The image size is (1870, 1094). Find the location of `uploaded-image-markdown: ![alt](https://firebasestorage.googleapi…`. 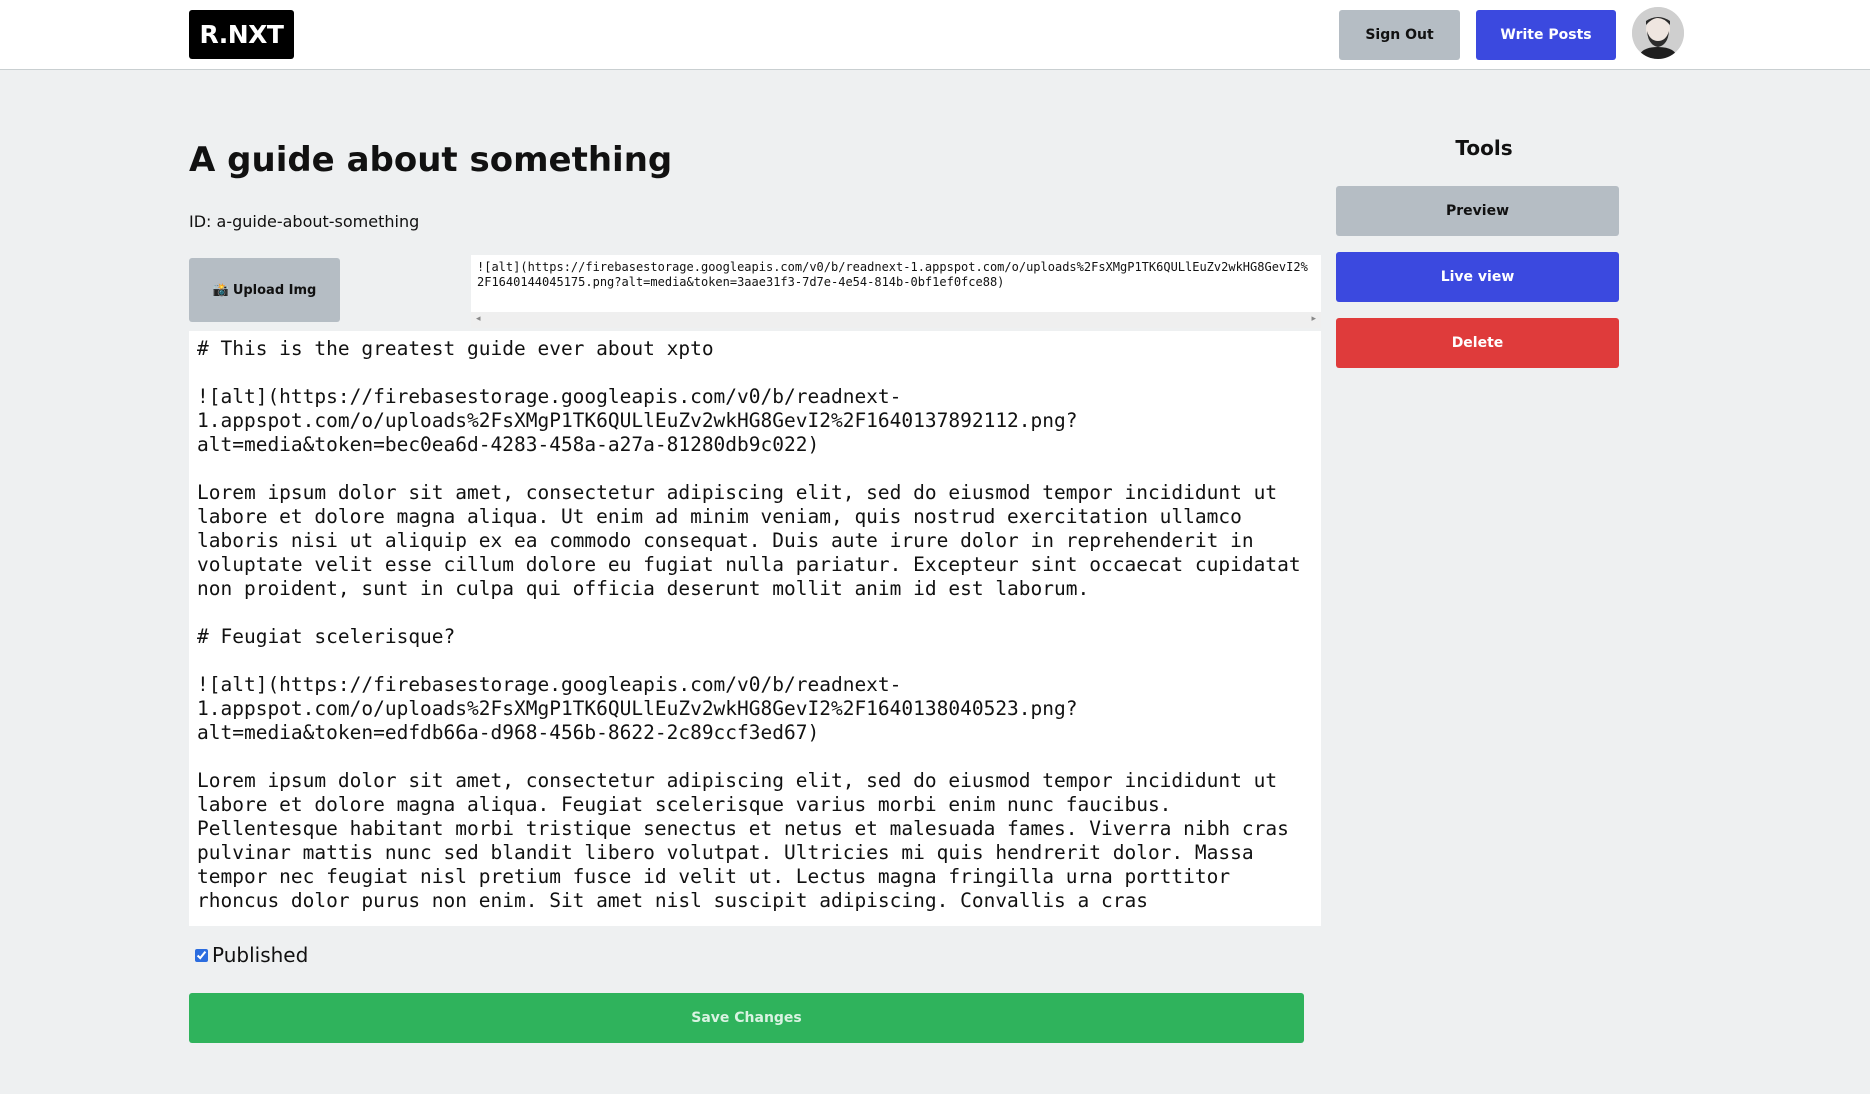

uploaded-image-markdown: ![alt](https://firebasestorage.googleapi… is located at coordinates (896, 291).